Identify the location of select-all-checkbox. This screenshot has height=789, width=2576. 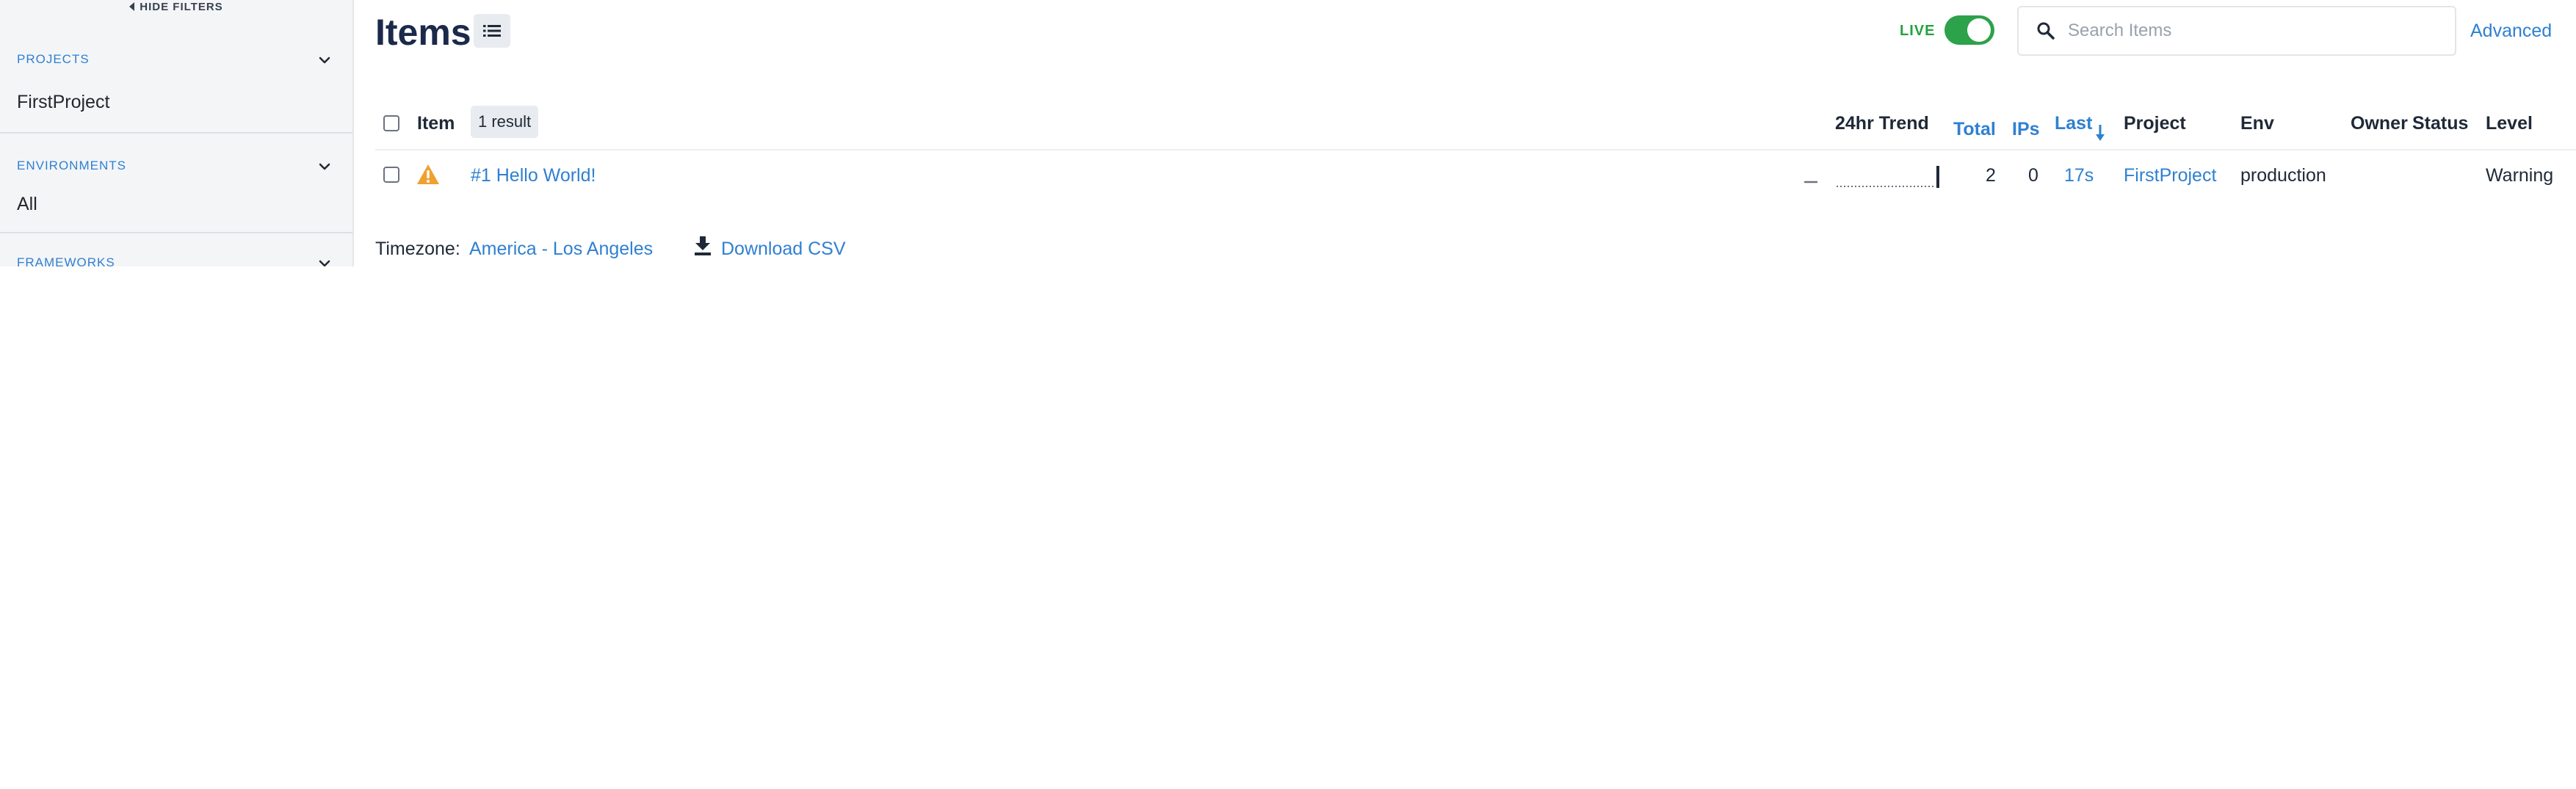
(391, 123).